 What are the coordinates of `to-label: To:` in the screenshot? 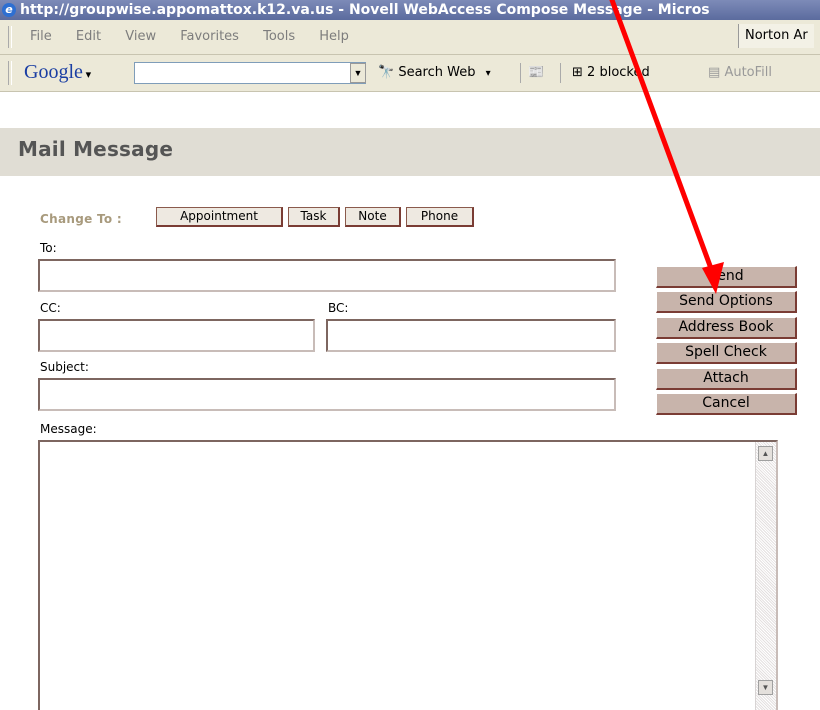 It's located at (48, 248).